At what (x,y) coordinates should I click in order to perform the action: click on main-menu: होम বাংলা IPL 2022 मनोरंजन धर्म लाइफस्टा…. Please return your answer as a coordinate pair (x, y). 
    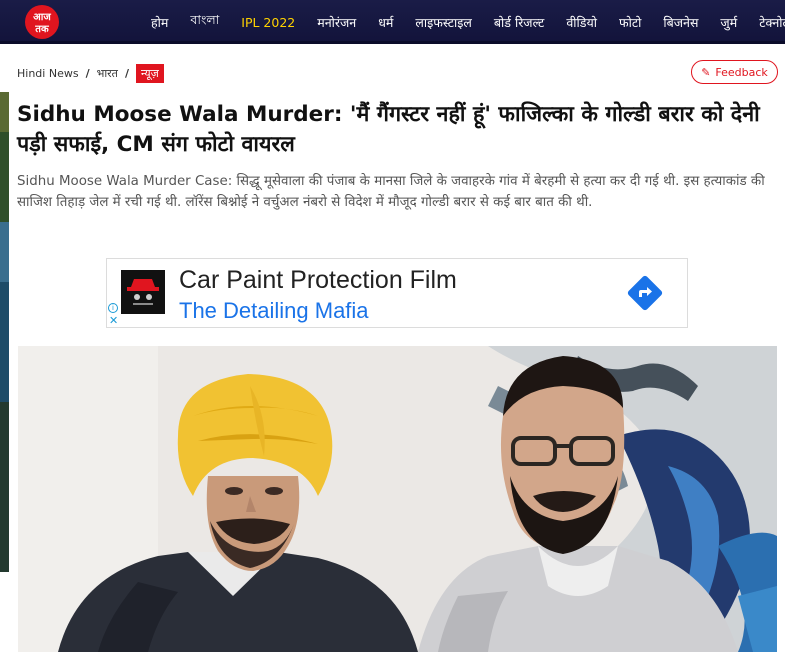
    Looking at the image, I should click on (462, 22).